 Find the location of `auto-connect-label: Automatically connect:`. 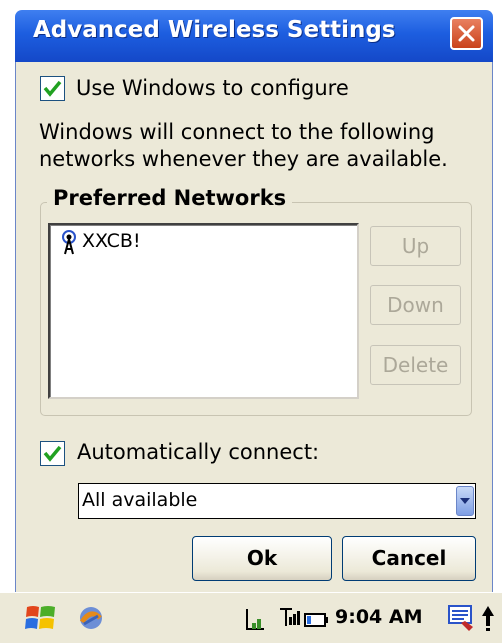

auto-connect-label: Automatically connect: is located at coordinates (198, 452).